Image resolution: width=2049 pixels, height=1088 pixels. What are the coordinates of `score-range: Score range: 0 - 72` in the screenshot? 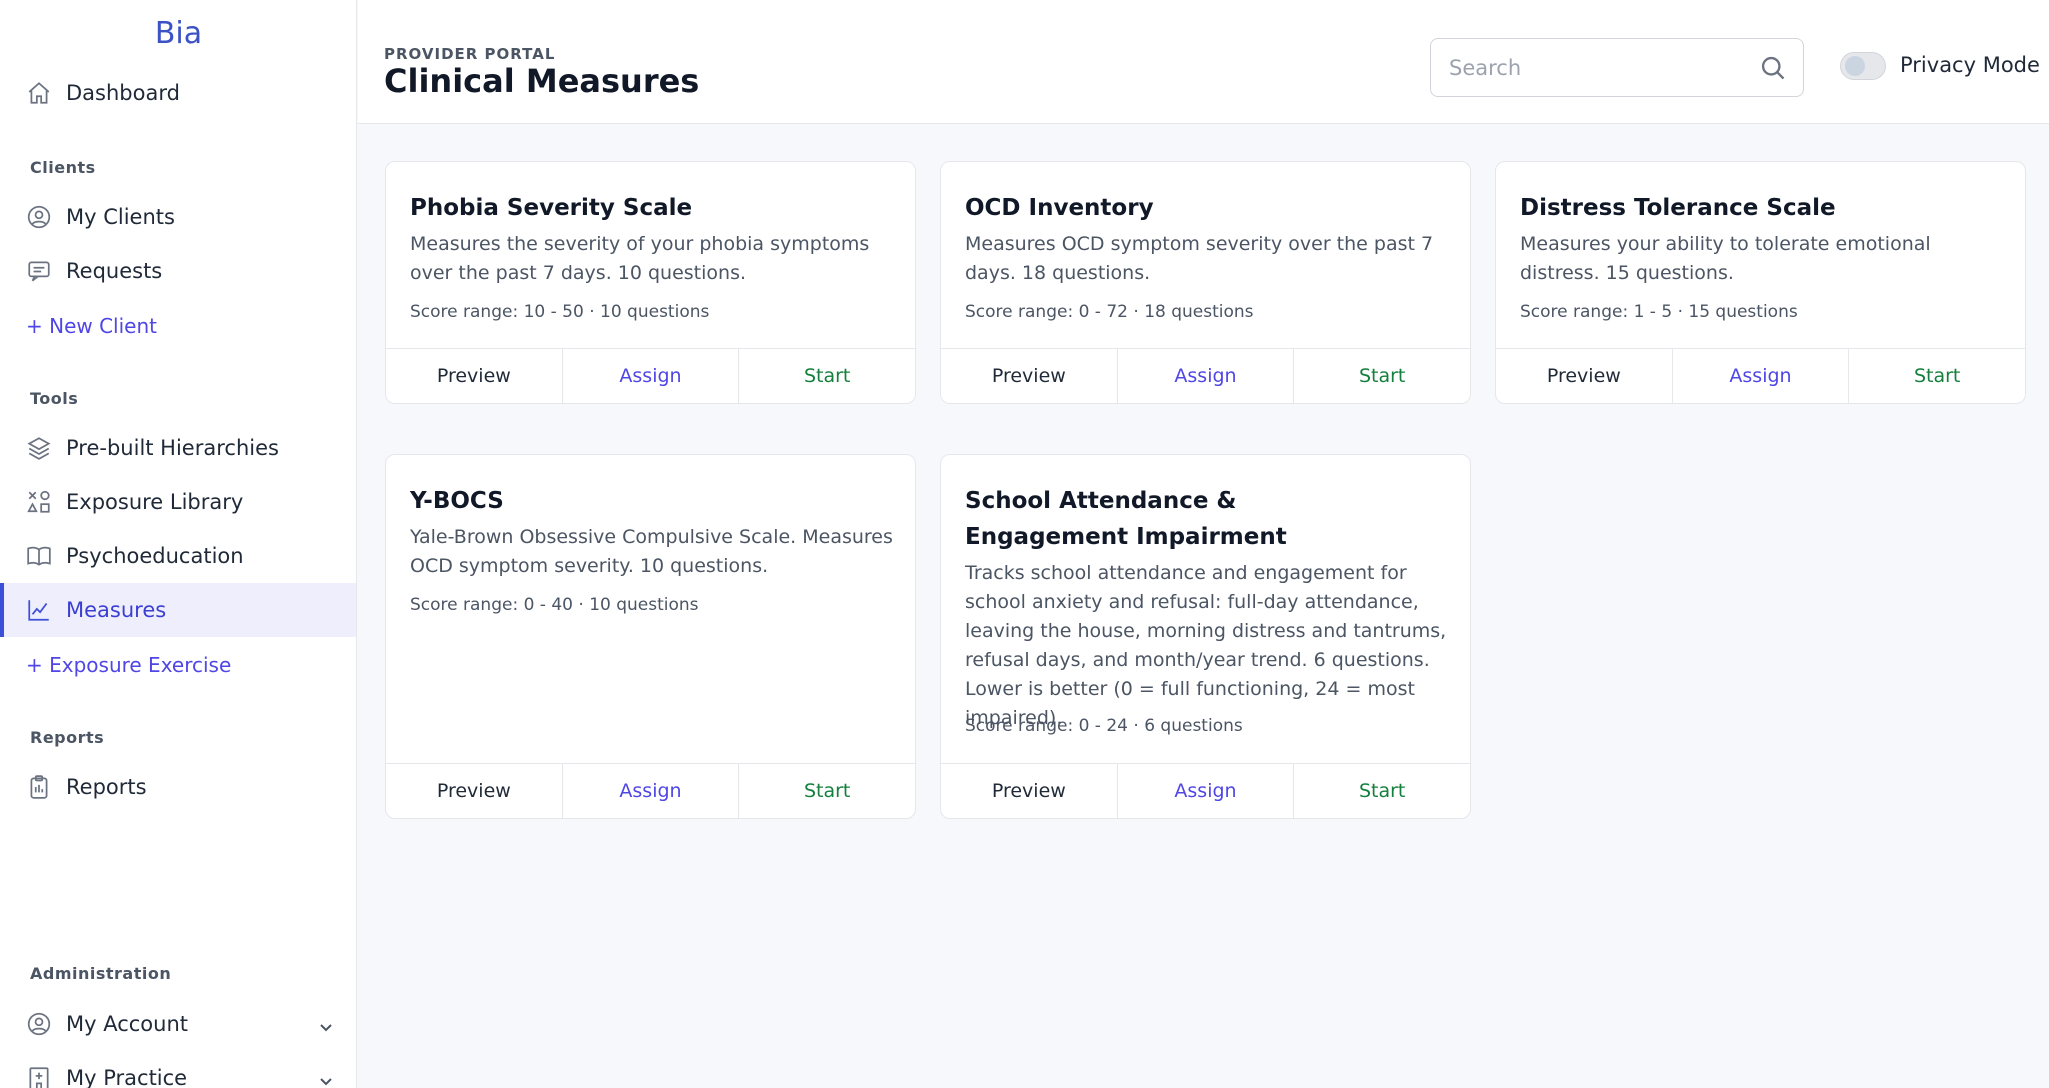 It's located at (1046, 312).